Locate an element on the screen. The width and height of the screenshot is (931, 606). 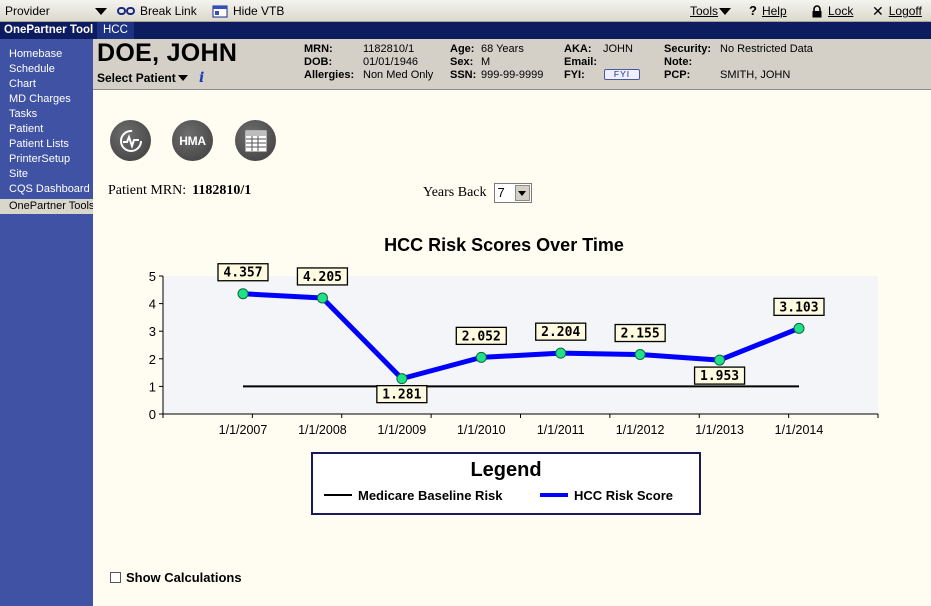
data-label: 2.155 is located at coordinates (640, 334).